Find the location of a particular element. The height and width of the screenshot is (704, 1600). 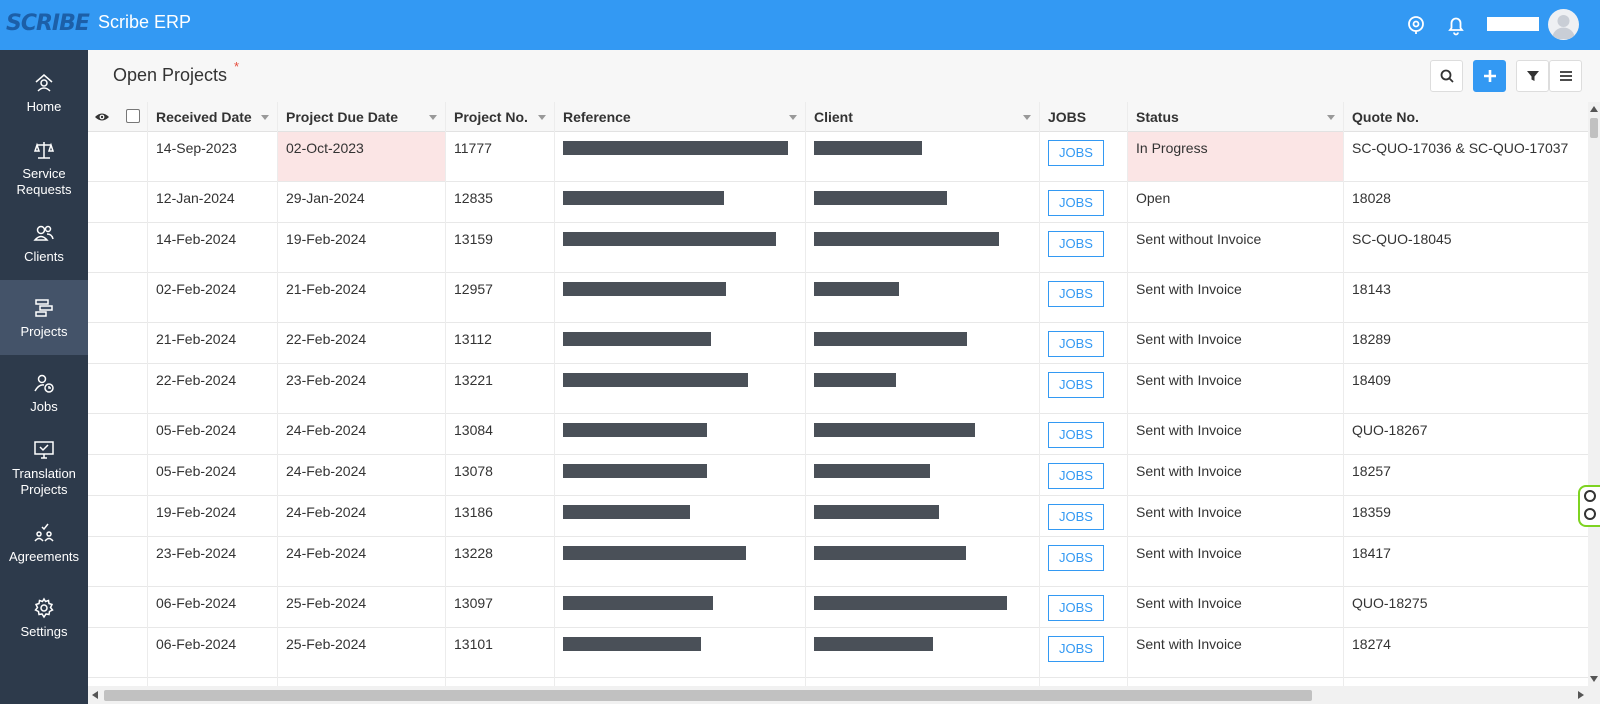

column-header-quote-no: Quote No. is located at coordinates (1467, 117).